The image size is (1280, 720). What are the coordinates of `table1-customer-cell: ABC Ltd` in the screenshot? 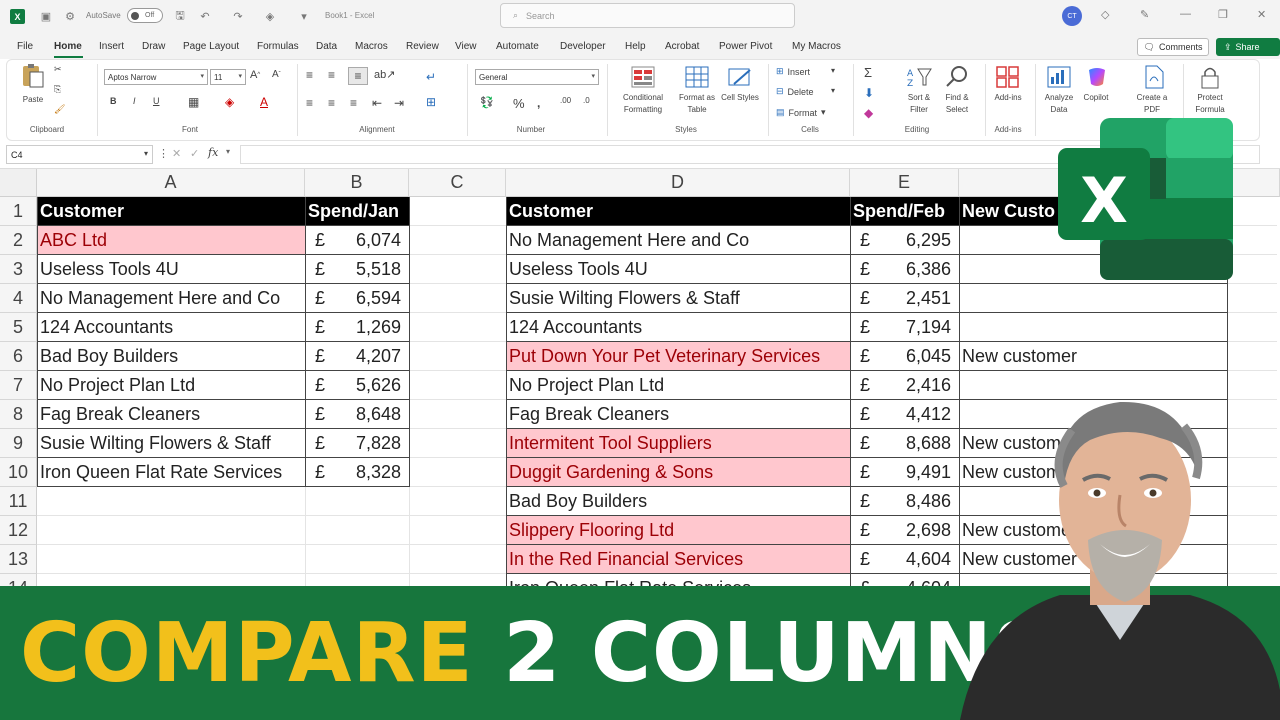 It's located at (171, 240).